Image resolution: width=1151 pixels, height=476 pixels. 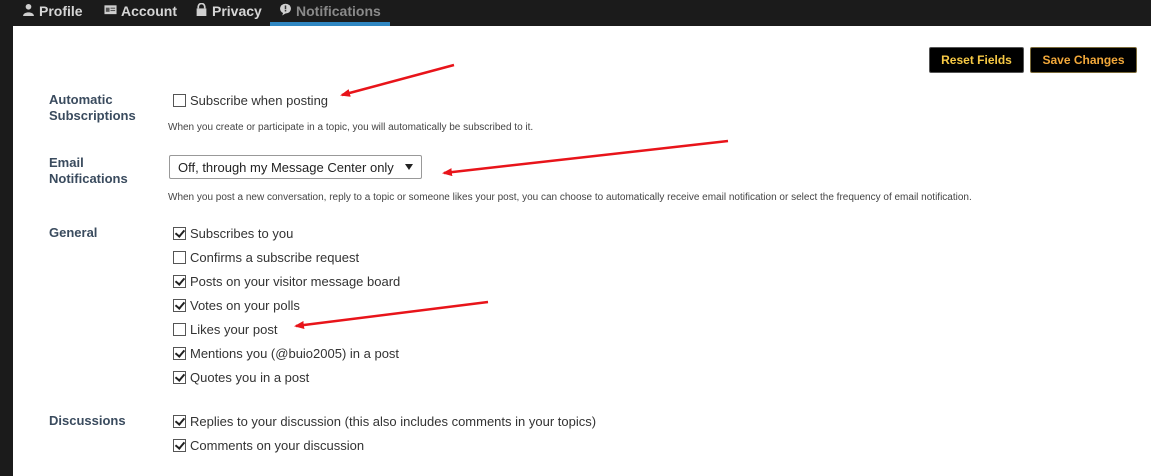 I want to click on section-label-line: Subscriptions, so click(x=92, y=115).